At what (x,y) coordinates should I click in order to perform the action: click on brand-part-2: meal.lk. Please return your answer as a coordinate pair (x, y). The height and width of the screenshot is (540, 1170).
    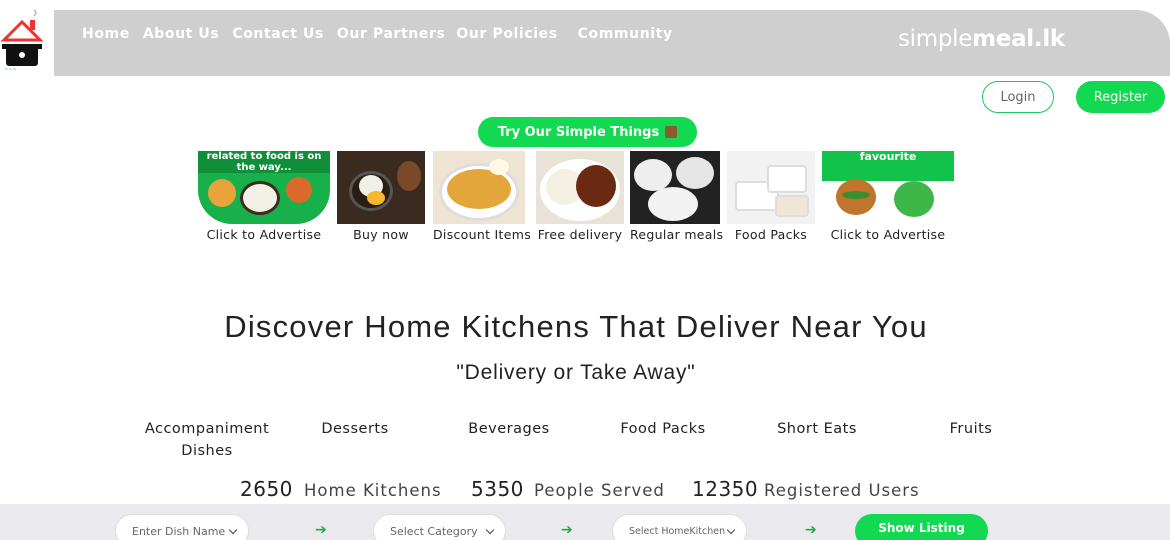
    Looking at the image, I should click on (1018, 39).